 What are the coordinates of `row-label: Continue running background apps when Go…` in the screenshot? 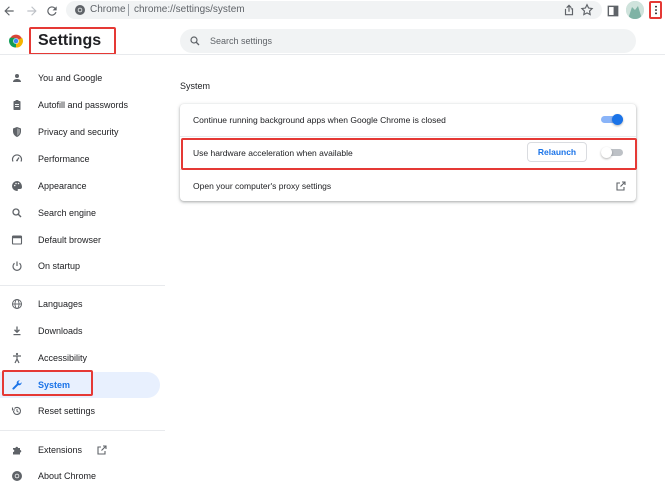 It's located at (319, 120).